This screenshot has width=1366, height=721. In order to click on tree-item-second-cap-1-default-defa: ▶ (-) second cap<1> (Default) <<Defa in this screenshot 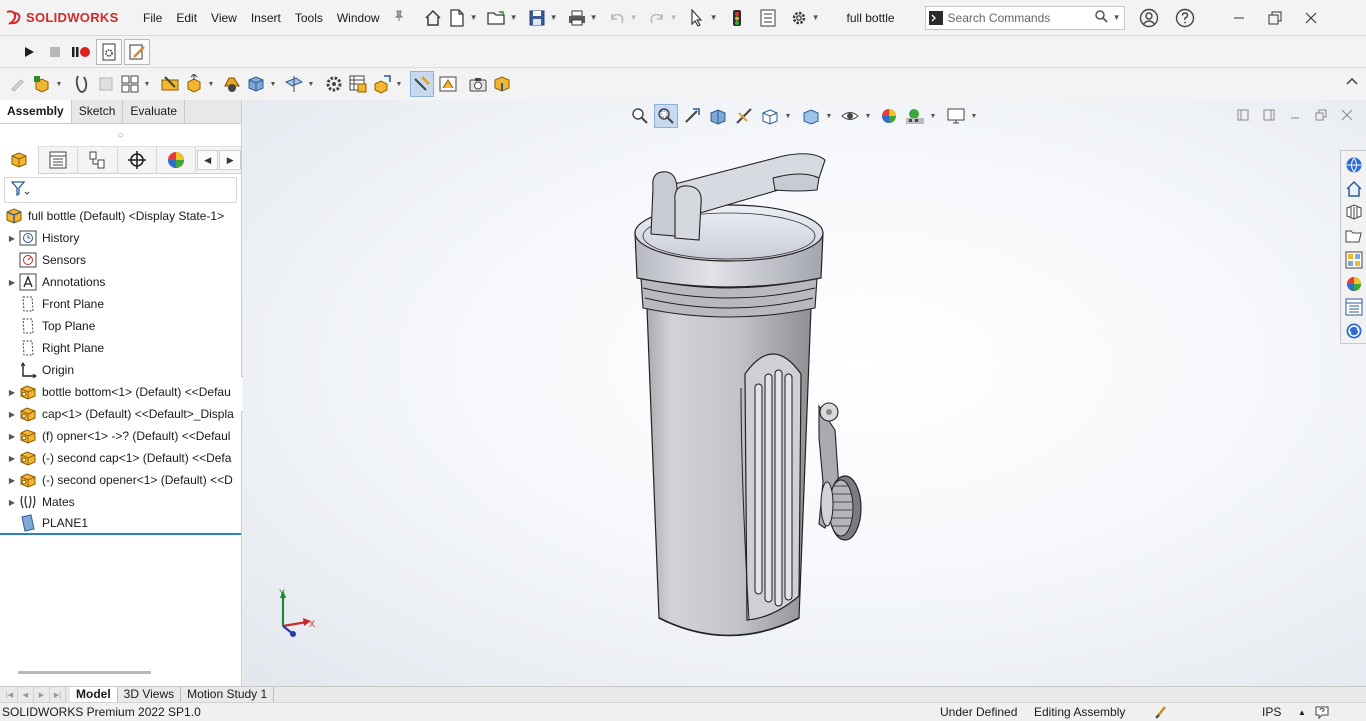, I will do `click(120, 458)`.